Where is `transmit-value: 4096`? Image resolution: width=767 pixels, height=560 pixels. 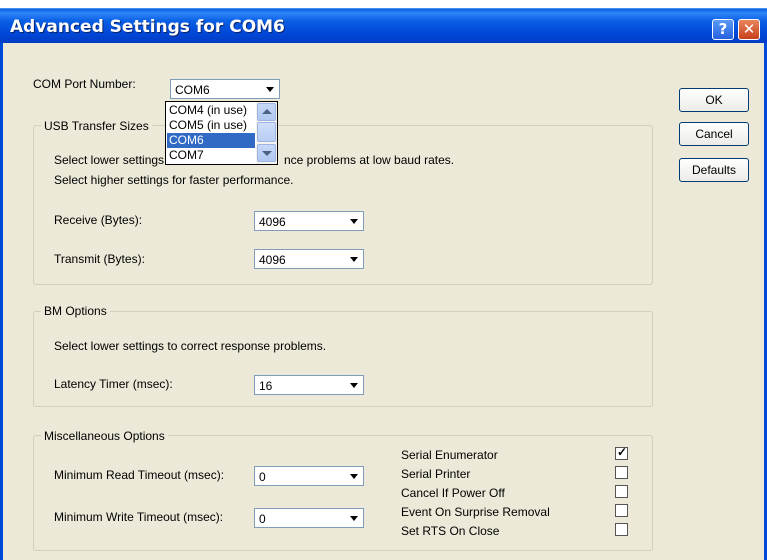 transmit-value: 4096 is located at coordinates (272, 260).